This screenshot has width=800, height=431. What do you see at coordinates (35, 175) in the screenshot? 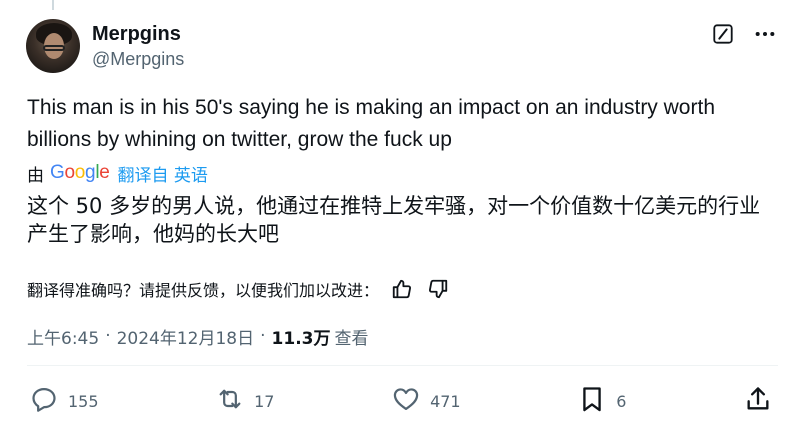
I see `translated-by-label: 由` at bounding box center [35, 175].